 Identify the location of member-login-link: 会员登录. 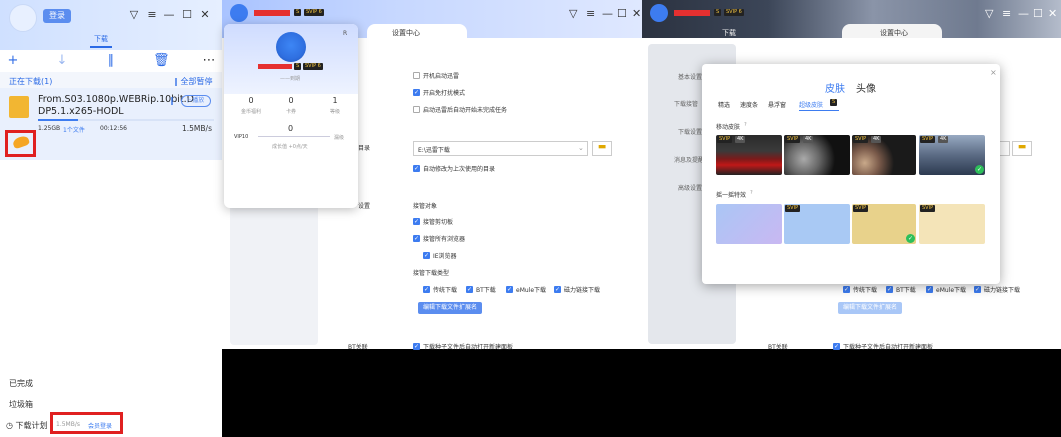
(100, 425).